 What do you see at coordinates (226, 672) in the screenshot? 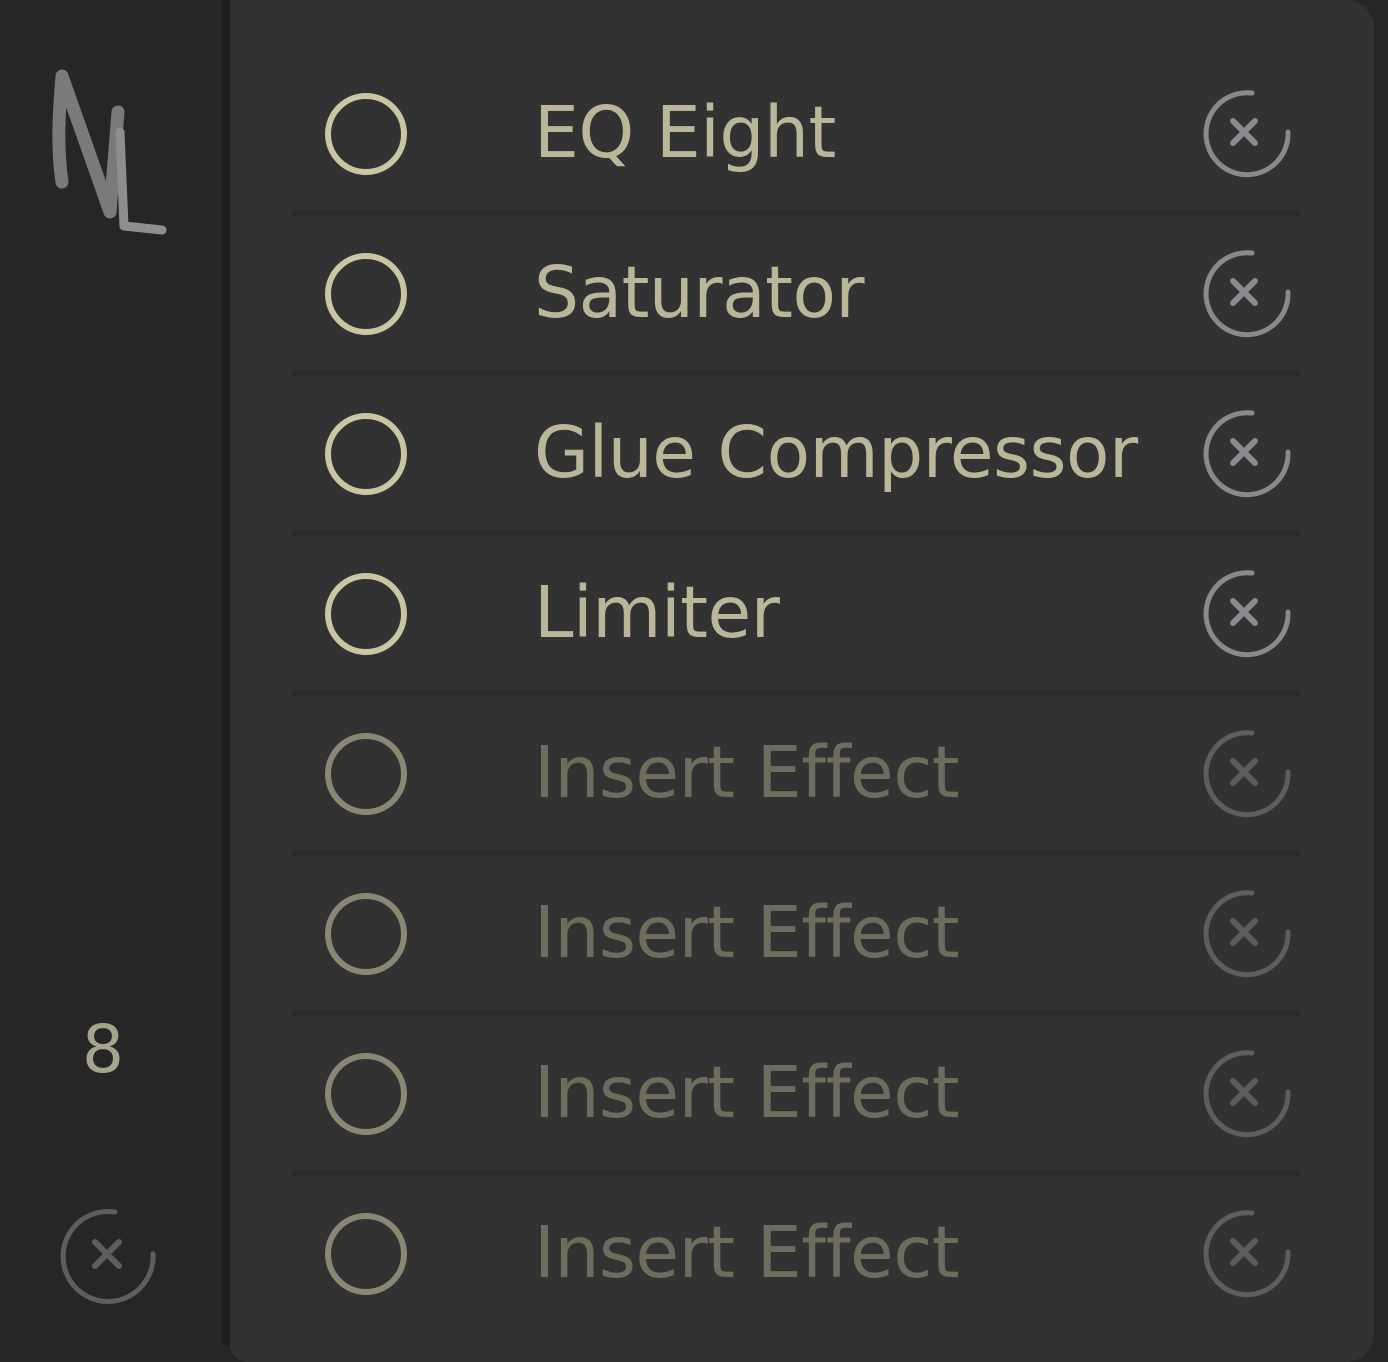
I see `sidebar-divider` at bounding box center [226, 672].